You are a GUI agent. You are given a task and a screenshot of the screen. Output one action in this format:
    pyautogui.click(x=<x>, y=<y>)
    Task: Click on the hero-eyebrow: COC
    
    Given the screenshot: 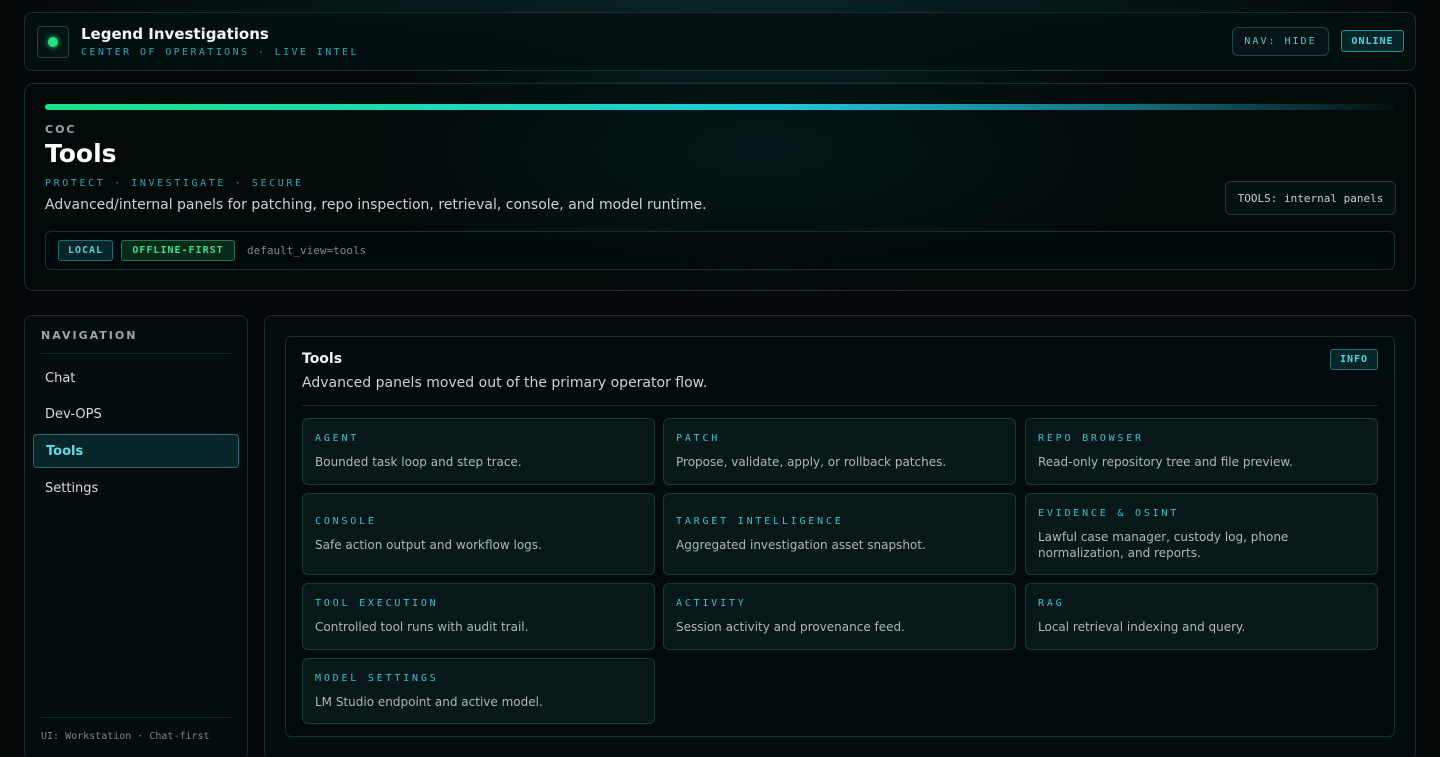 What is the action you would take?
    pyautogui.click(x=61, y=129)
    